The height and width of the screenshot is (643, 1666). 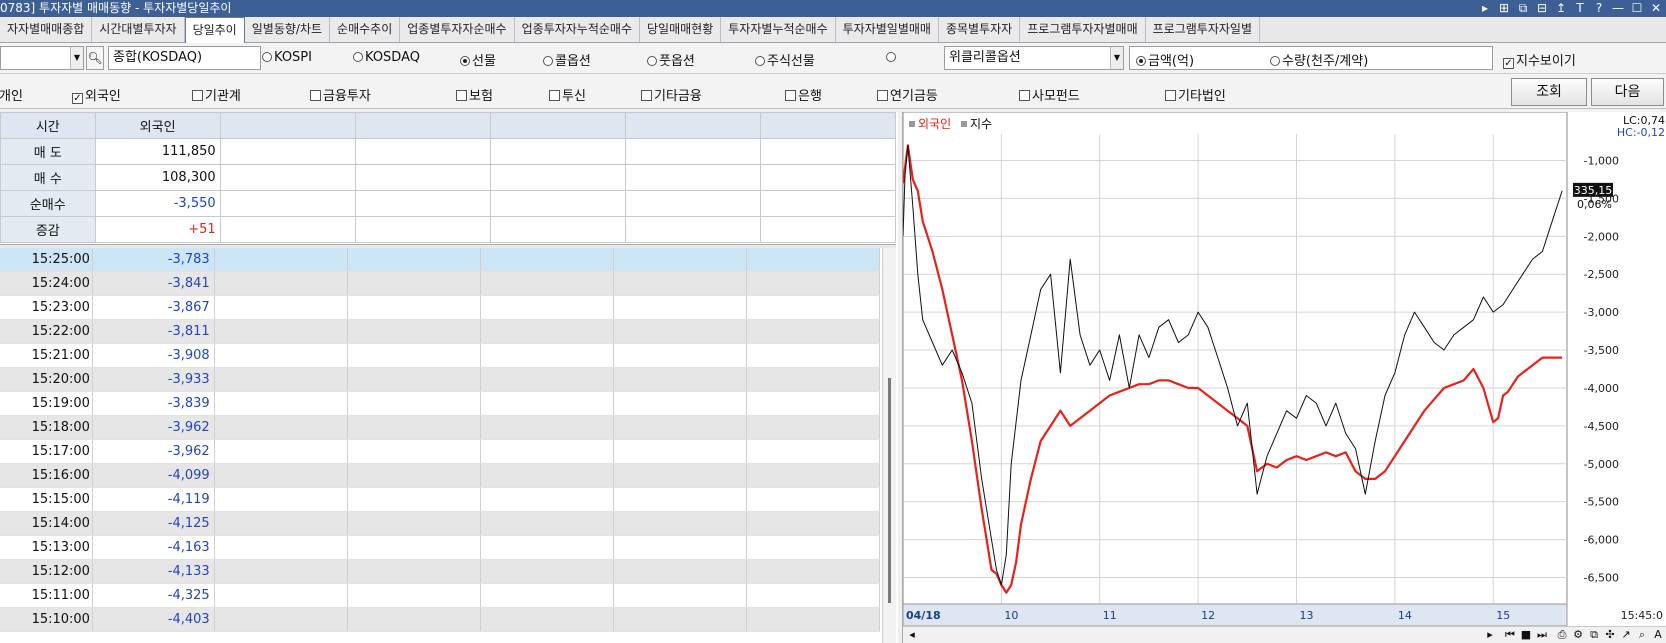 What do you see at coordinates (76, 58) in the screenshot?
I see `code-dropdown-arrow-icon: ▼` at bounding box center [76, 58].